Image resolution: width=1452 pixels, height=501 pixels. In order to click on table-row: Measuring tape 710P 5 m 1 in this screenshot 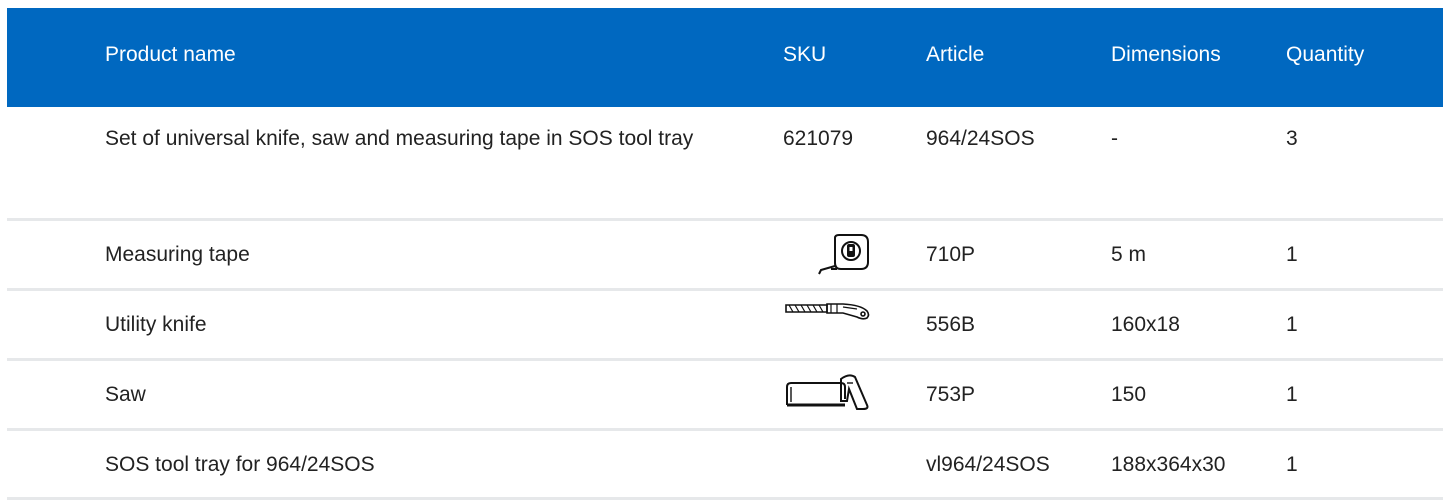, I will do `click(725, 256)`.